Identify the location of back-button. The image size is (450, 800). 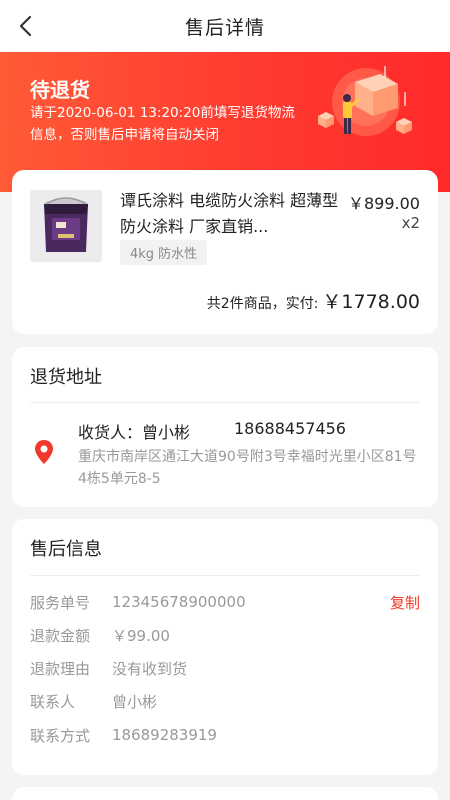
(26, 26).